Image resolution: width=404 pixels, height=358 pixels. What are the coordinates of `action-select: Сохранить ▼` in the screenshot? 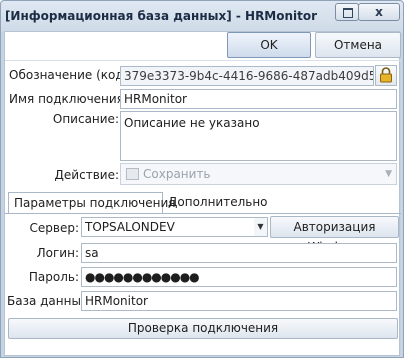 It's located at (258, 174).